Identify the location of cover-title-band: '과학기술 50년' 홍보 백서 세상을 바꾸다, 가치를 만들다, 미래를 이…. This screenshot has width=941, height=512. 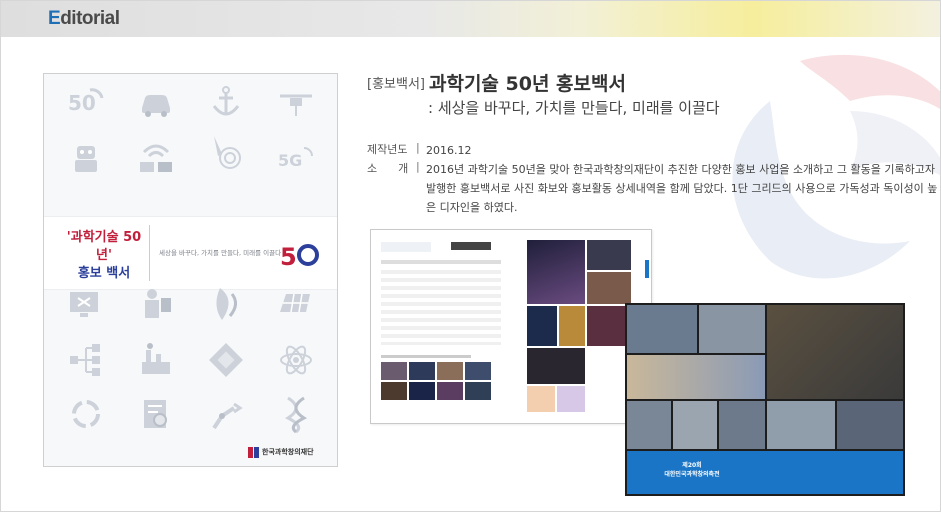
(190, 253).